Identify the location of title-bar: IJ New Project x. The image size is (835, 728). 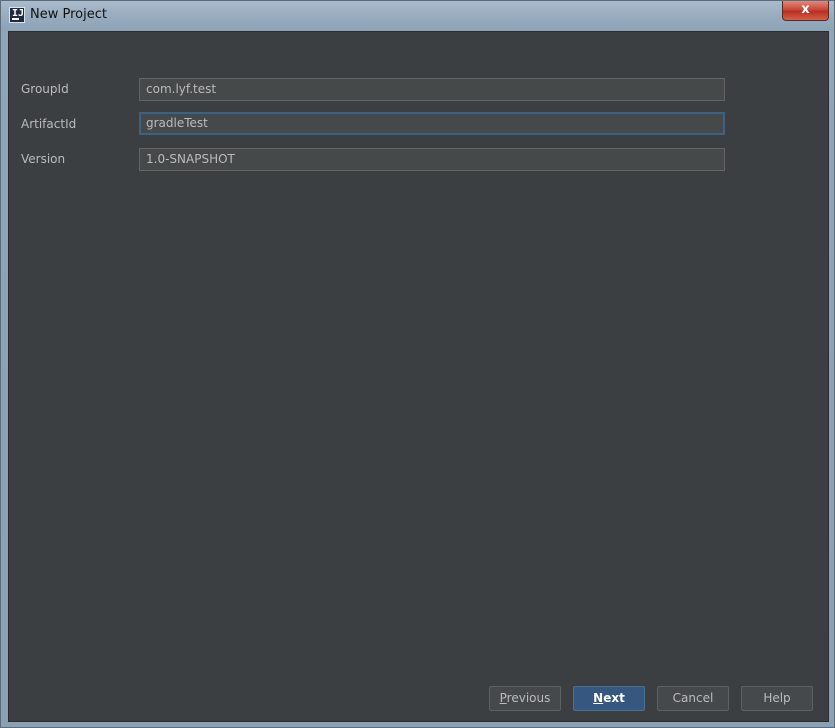
(417, 16).